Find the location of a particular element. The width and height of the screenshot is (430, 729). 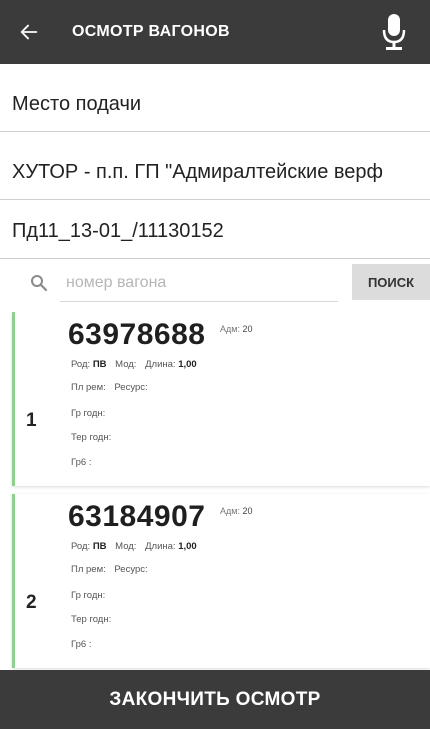

search-icon is located at coordinates (39, 283).